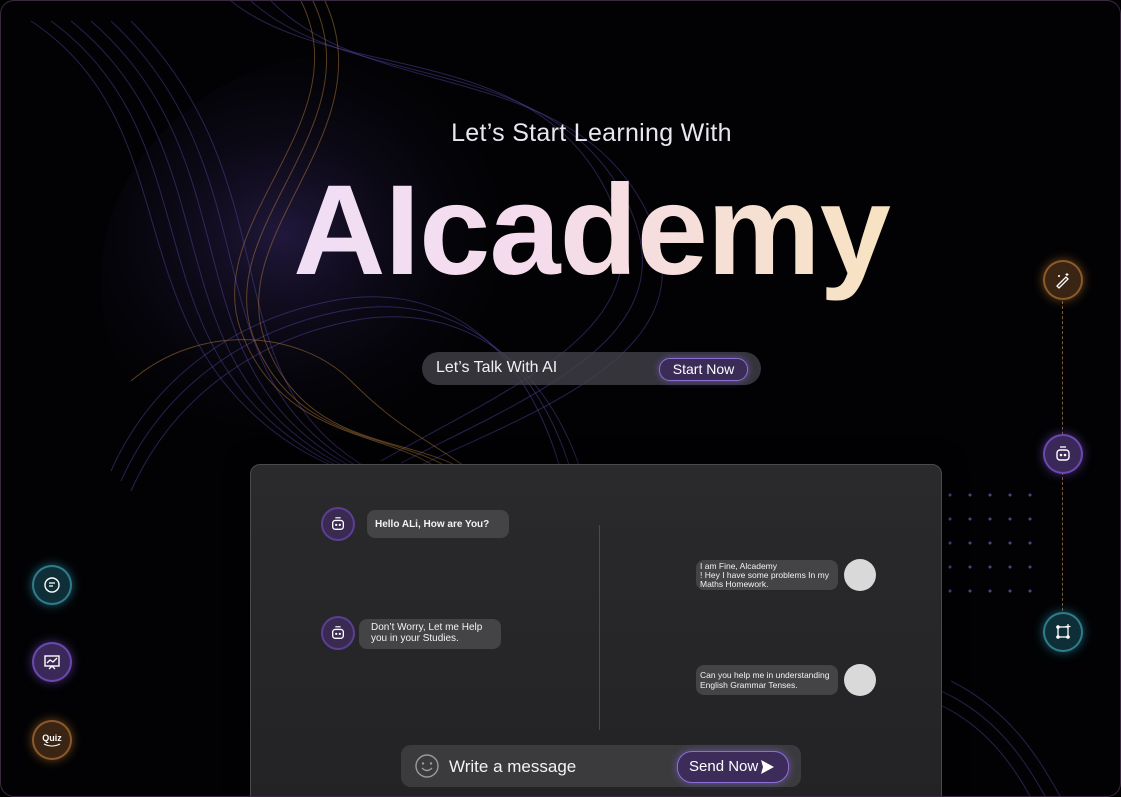 This screenshot has width=1121, height=797. Describe the element at coordinates (497, 367) in the screenshot. I see `talk-with-ai-text: Let’s Talk With AI` at that location.